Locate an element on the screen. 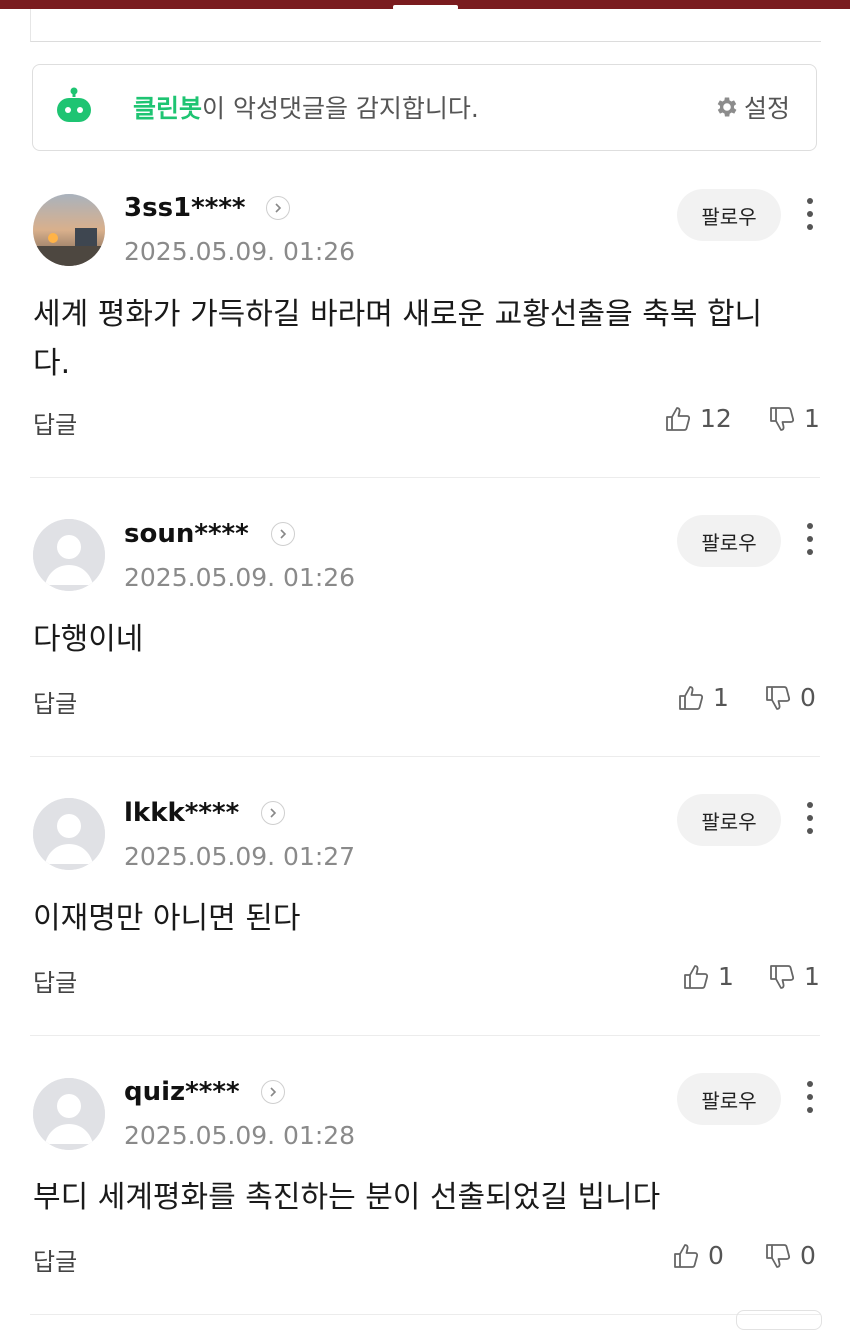 Image resolution: width=850 pixels, height=1330 pixels. avatar-sunset-photo is located at coordinates (69, 230).